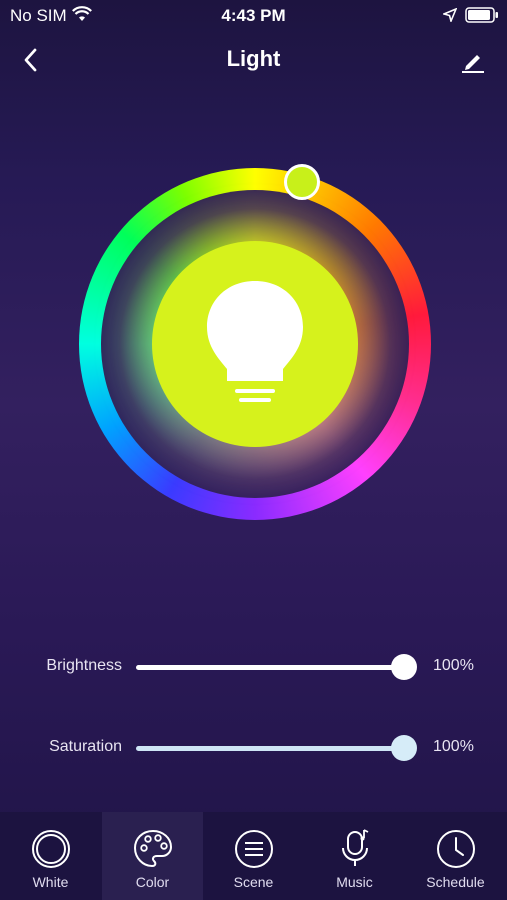 The image size is (507, 900). I want to click on tab-scene: Scene, so click(253, 856).